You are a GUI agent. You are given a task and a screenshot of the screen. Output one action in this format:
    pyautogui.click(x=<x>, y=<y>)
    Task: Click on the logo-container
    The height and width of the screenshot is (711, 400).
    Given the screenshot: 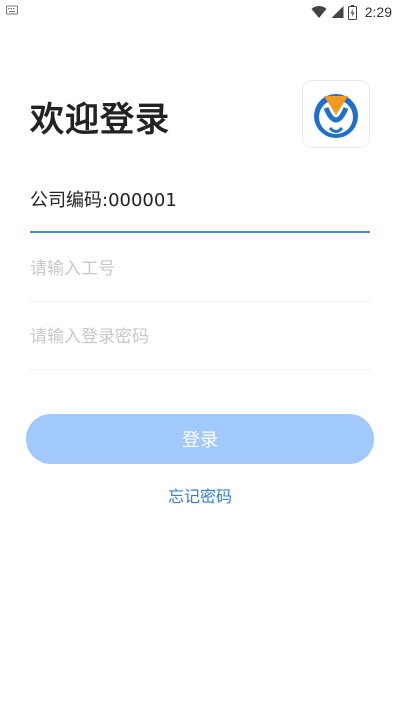 What is the action you would take?
    pyautogui.click(x=336, y=114)
    